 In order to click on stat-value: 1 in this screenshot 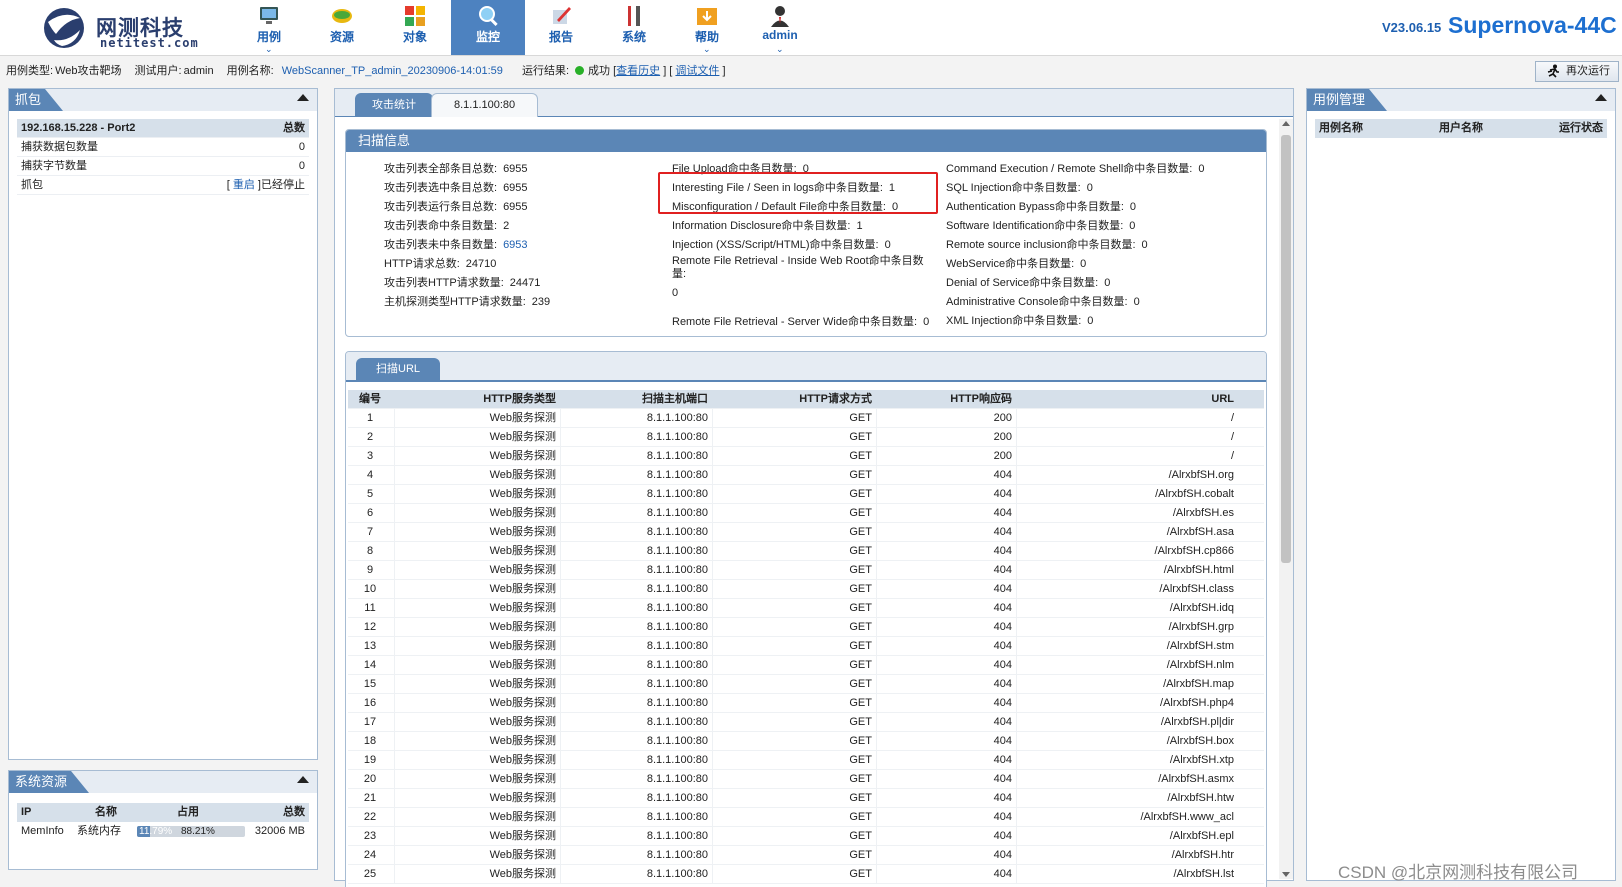, I will do `click(859, 226)`.